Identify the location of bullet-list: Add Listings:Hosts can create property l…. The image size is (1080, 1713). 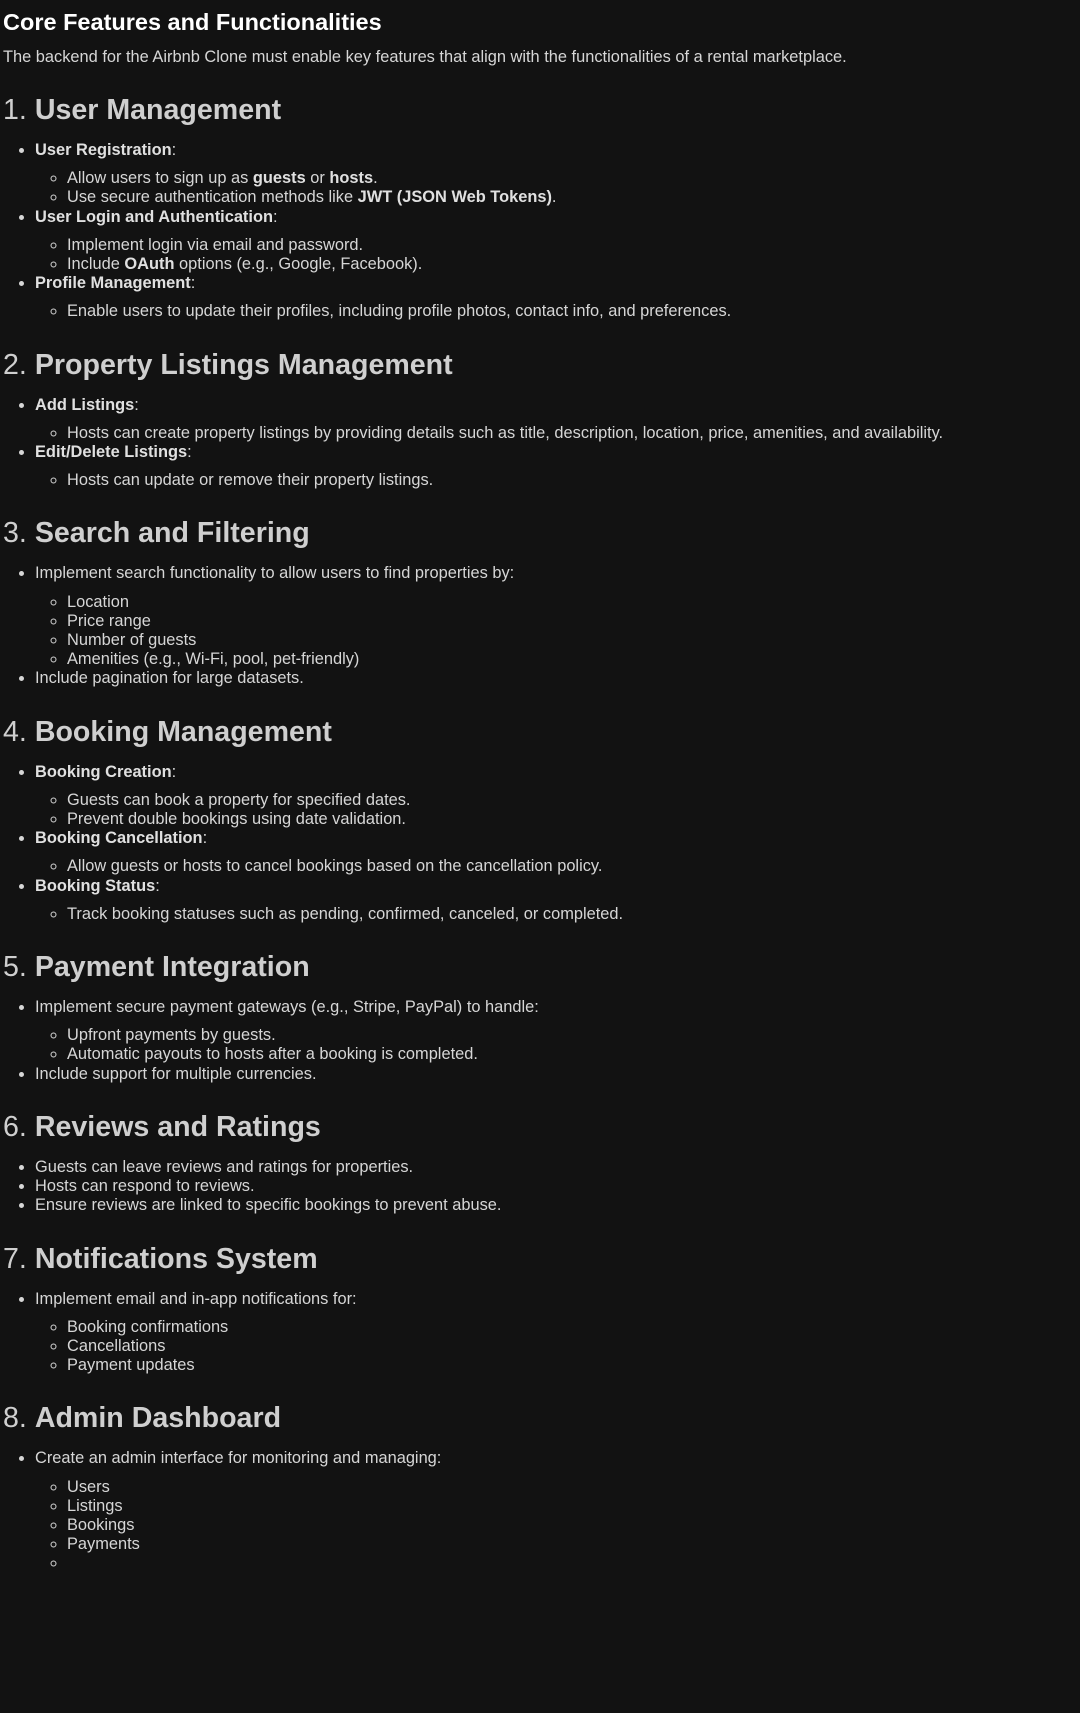
(540, 443).